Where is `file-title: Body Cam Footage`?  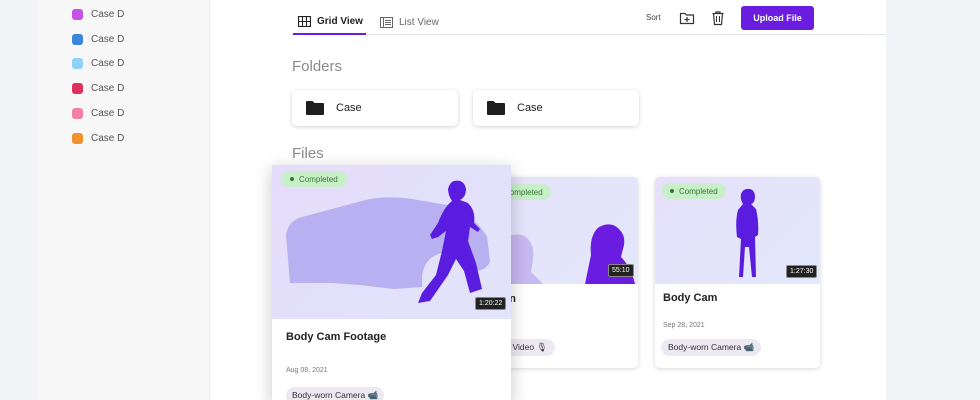
file-title: Body Cam Footage is located at coordinates (336, 337).